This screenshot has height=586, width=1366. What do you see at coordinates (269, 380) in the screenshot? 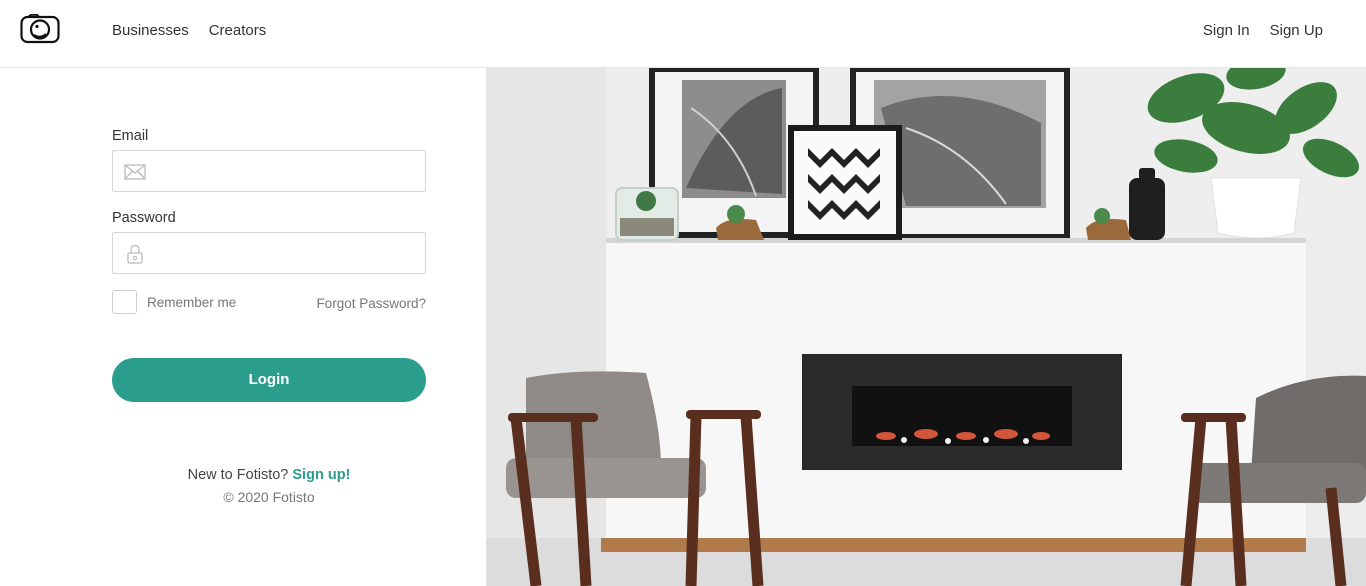
I see `login-button: Login` at bounding box center [269, 380].